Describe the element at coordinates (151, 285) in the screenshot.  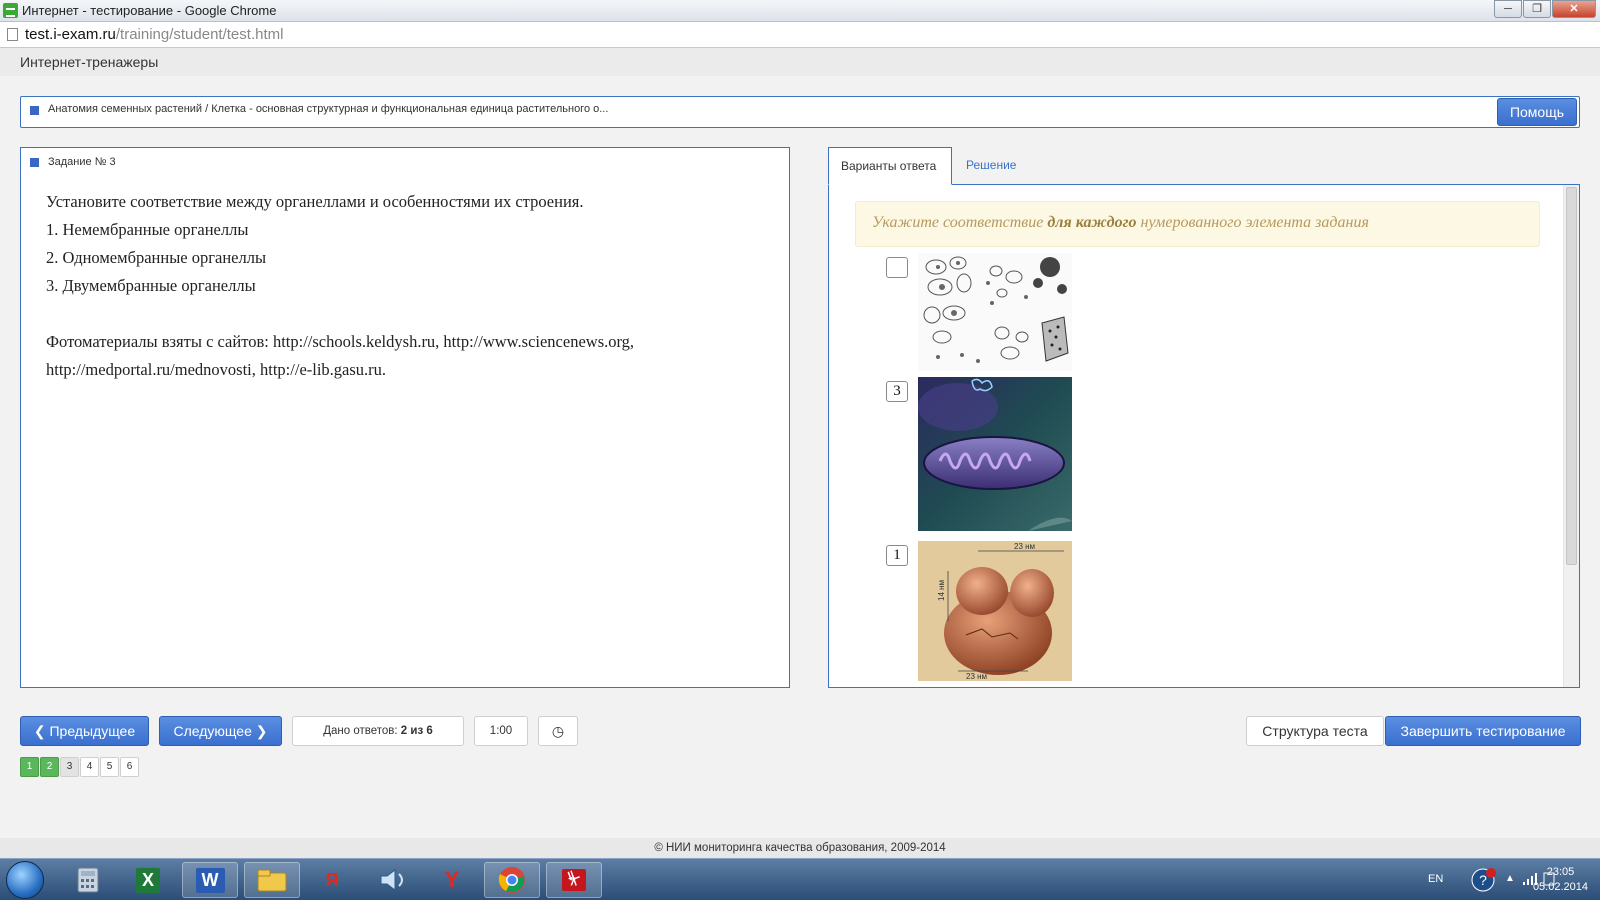
I see `task-option-3: 3. Двумембранные органеллы` at that location.